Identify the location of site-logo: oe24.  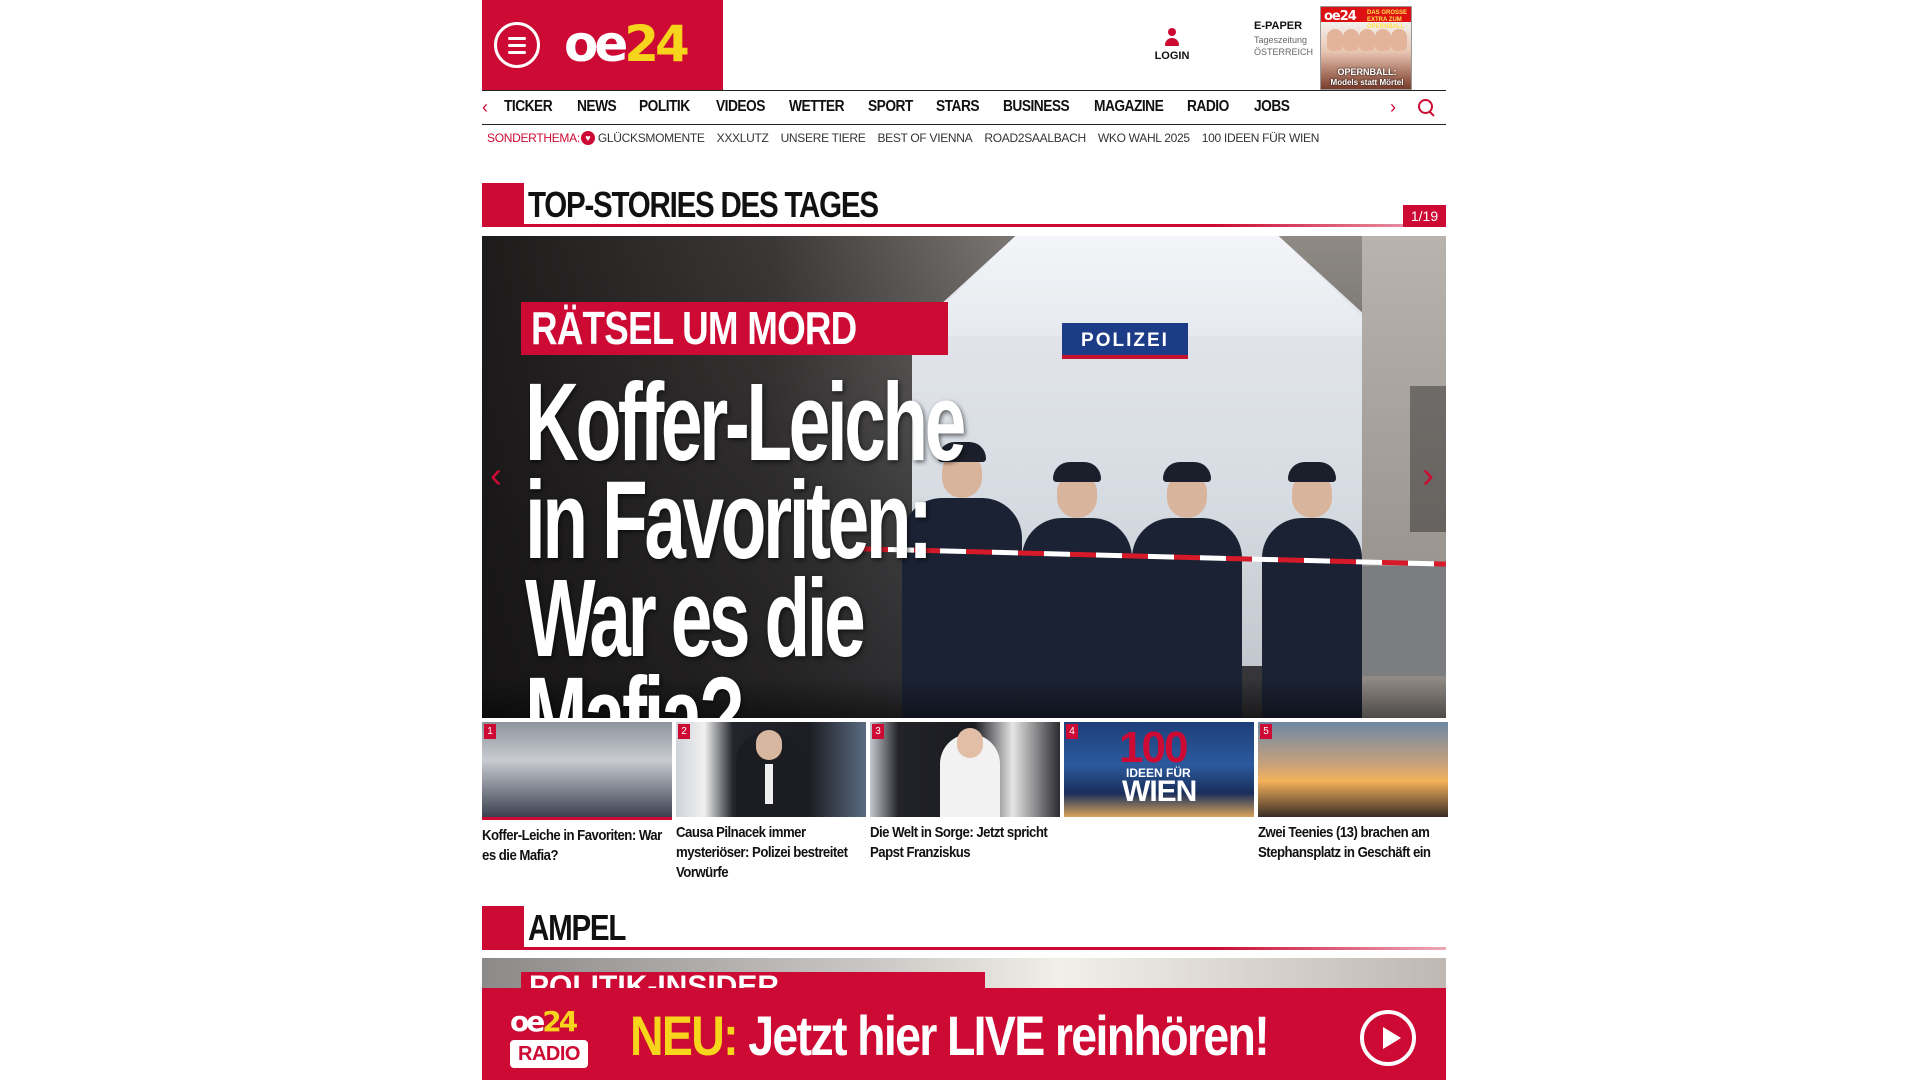
(627, 44).